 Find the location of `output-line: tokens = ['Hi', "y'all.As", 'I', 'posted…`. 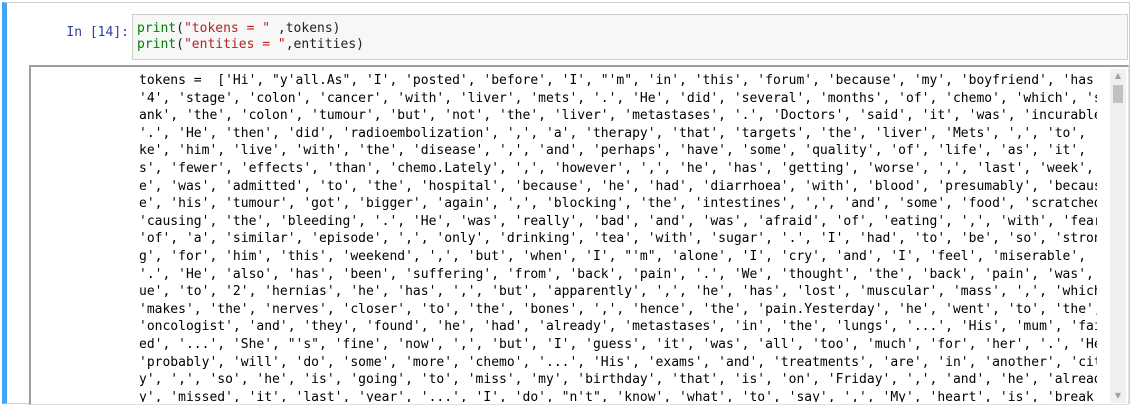

output-line: tokens = ['Hi', "y'all.As", 'I', 'posted… is located at coordinates (618, 80).